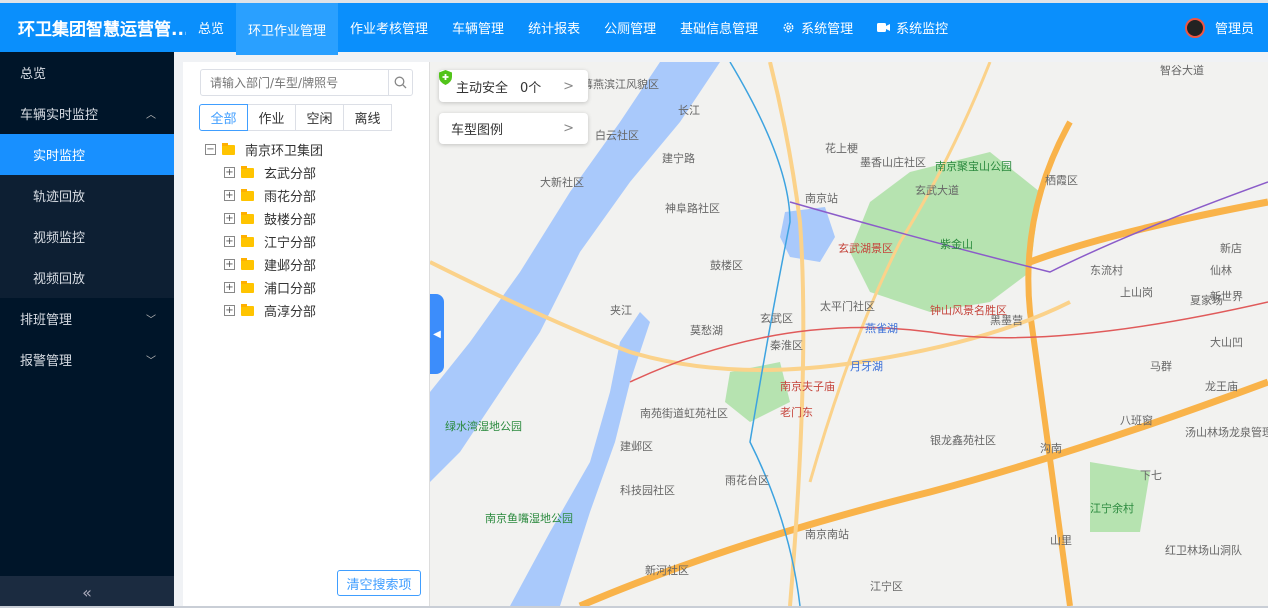  Describe the element at coordinates (87, 154) in the screenshot. I see `sidebar-item-realtime: 实时监控` at that location.